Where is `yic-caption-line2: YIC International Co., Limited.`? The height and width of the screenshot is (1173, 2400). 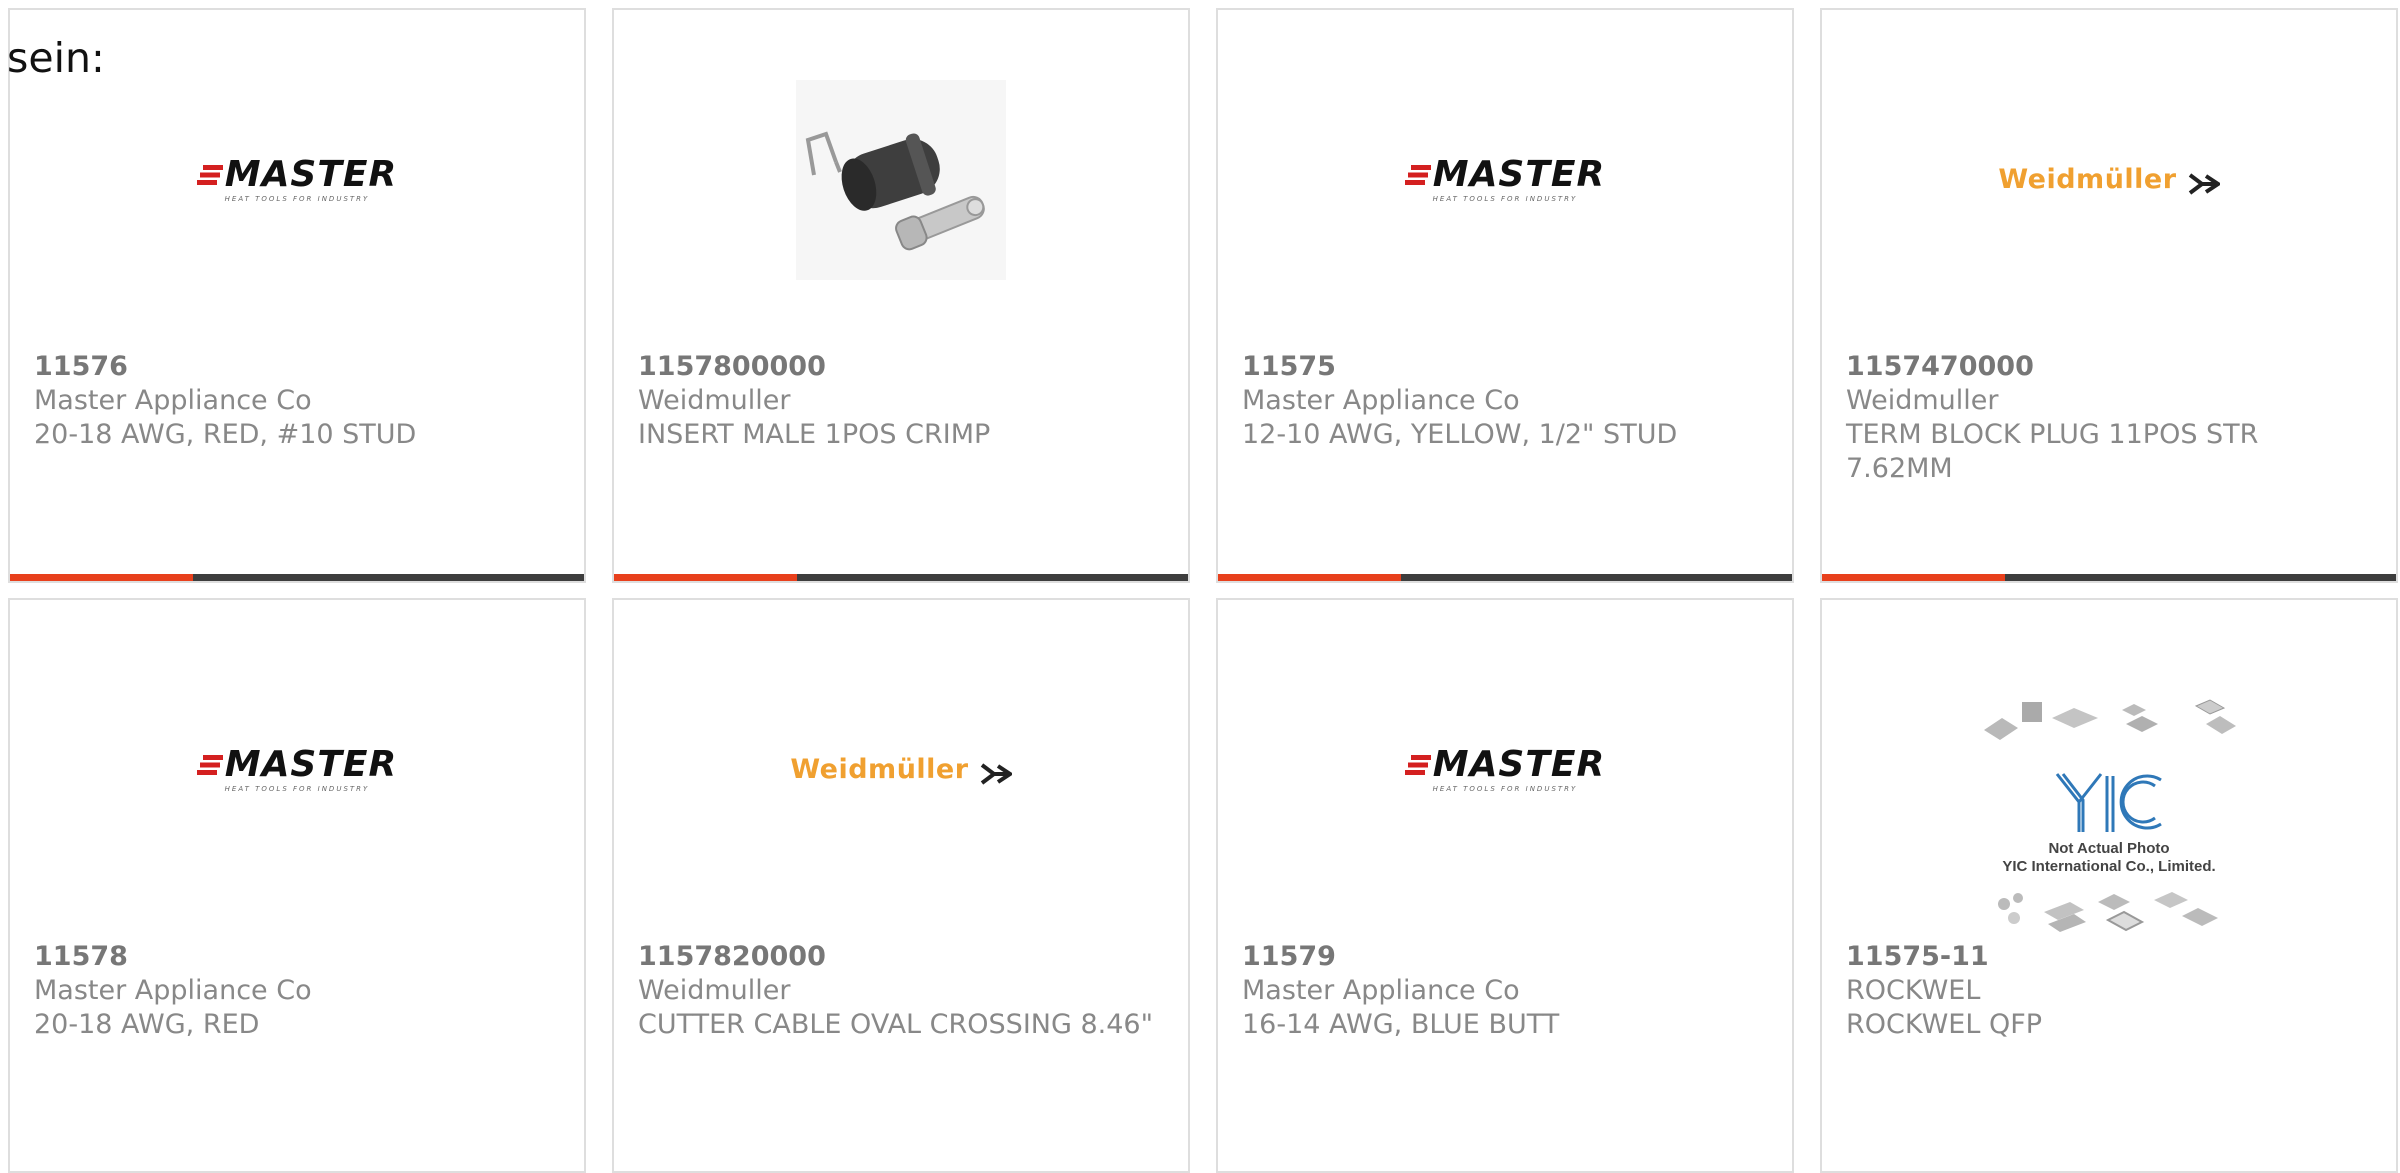
yic-caption-line2: YIC International Co., Limited. is located at coordinates (2109, 866).